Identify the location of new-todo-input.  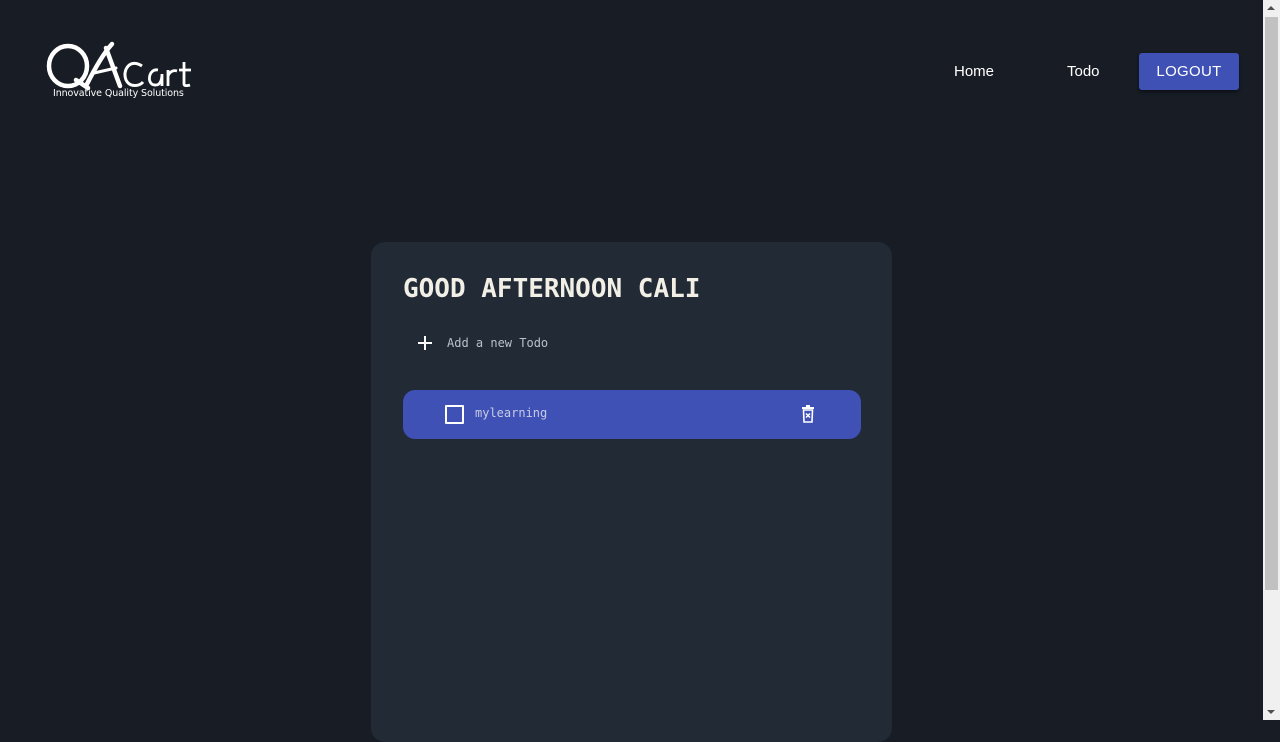
(637, 343).